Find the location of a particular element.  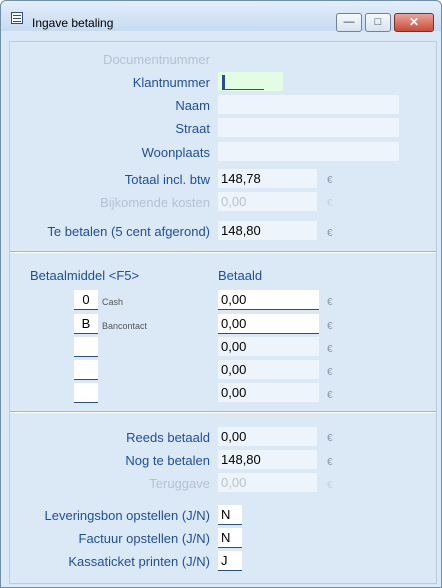

minimize-button: — is located at coordinates (349, 22).